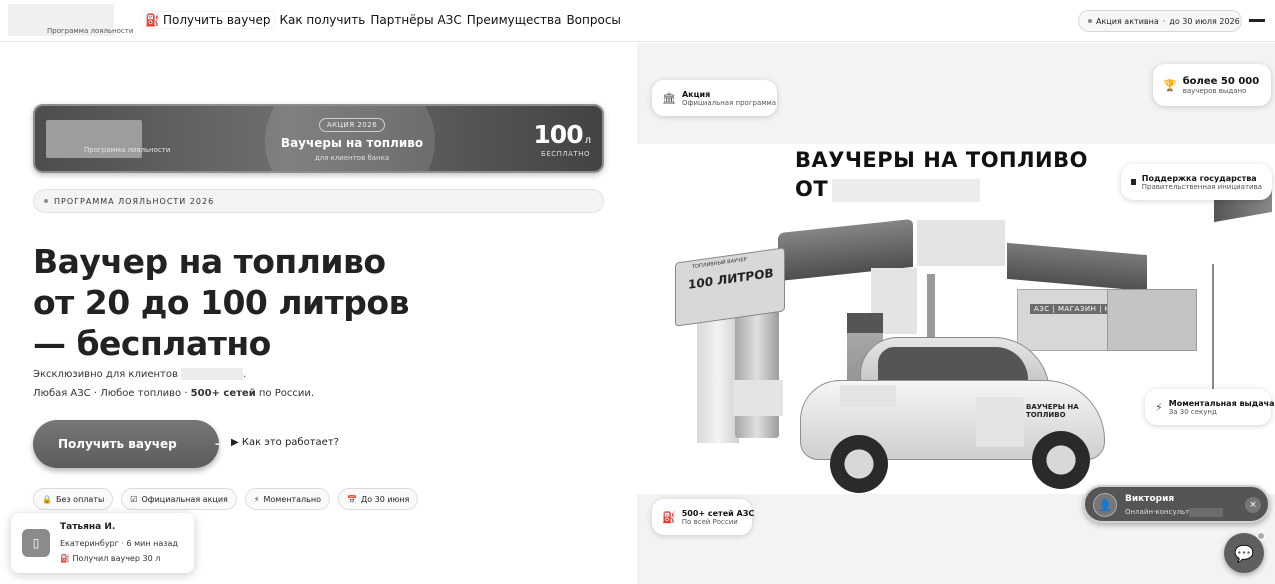  Describe the element at coordinates (952, 414) in the screenshot. I see `car-illustration: ВАУЧЕРЫ НА ТОПЛИВО` at that location.